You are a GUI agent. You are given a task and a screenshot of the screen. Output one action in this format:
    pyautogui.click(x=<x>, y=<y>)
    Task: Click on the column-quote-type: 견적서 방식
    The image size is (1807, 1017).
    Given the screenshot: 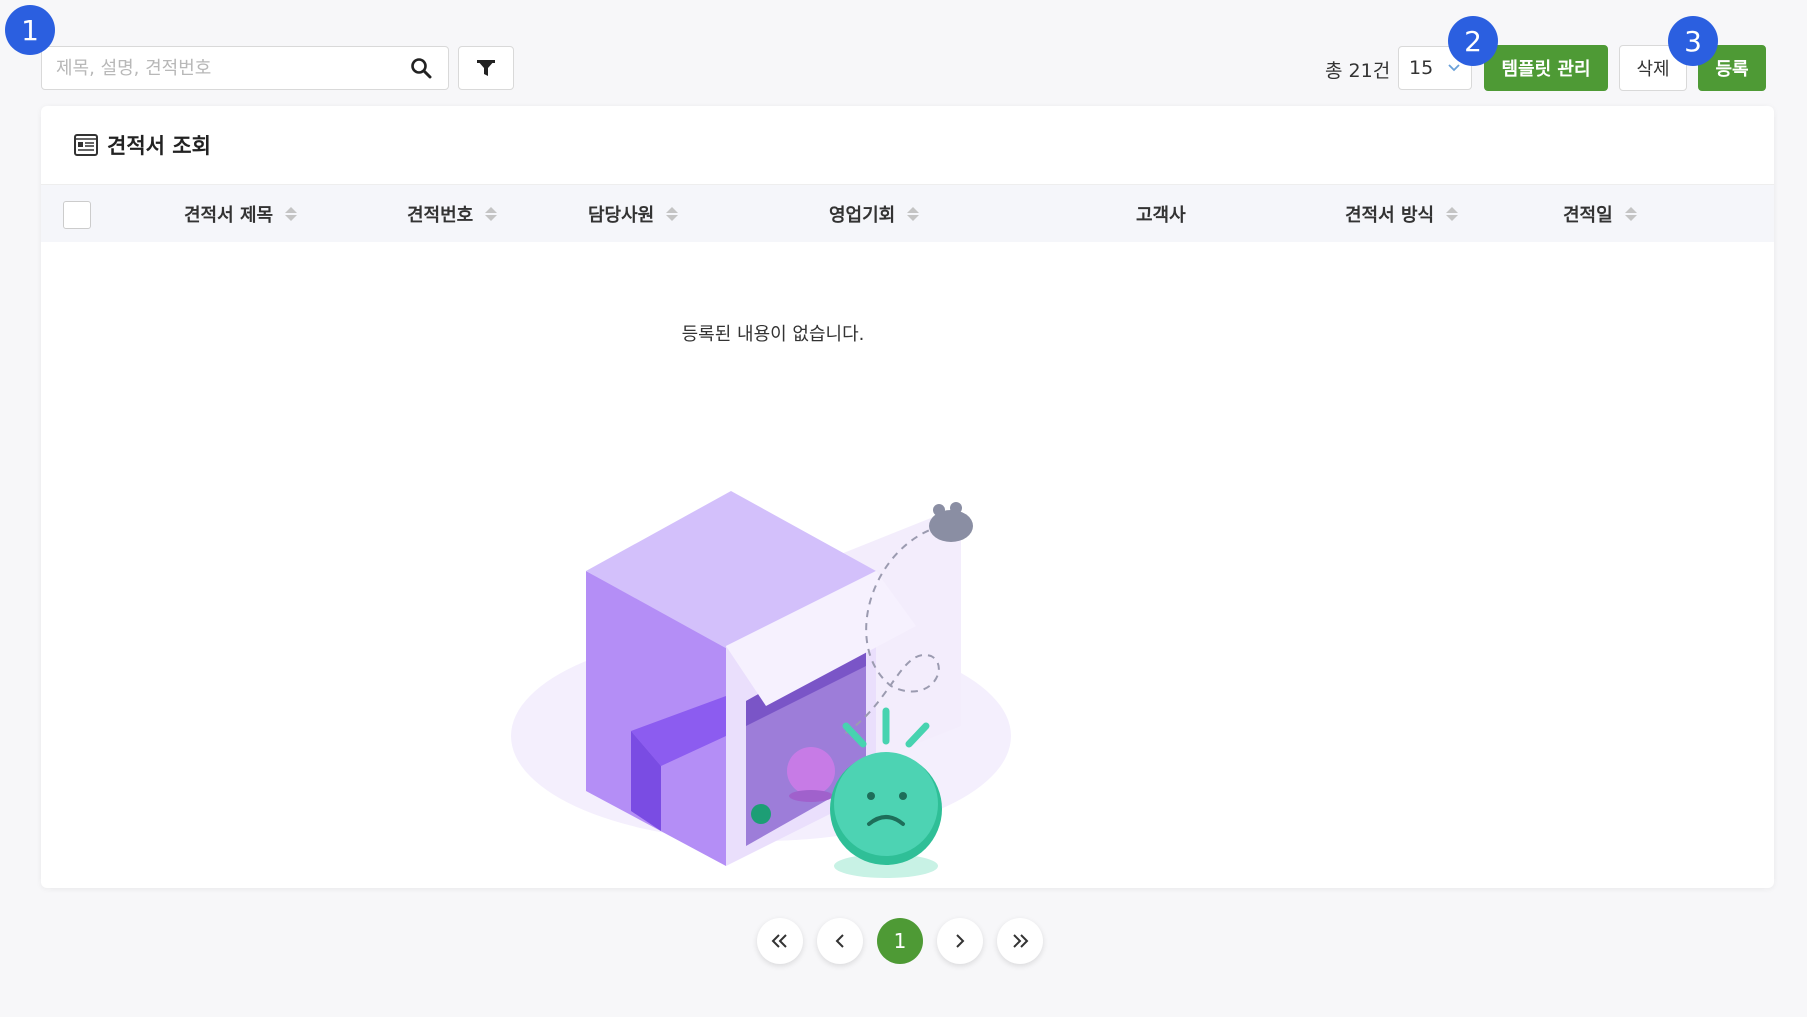 What is the action you would take?
    pyautogui.click(x=1402, y=214)
    